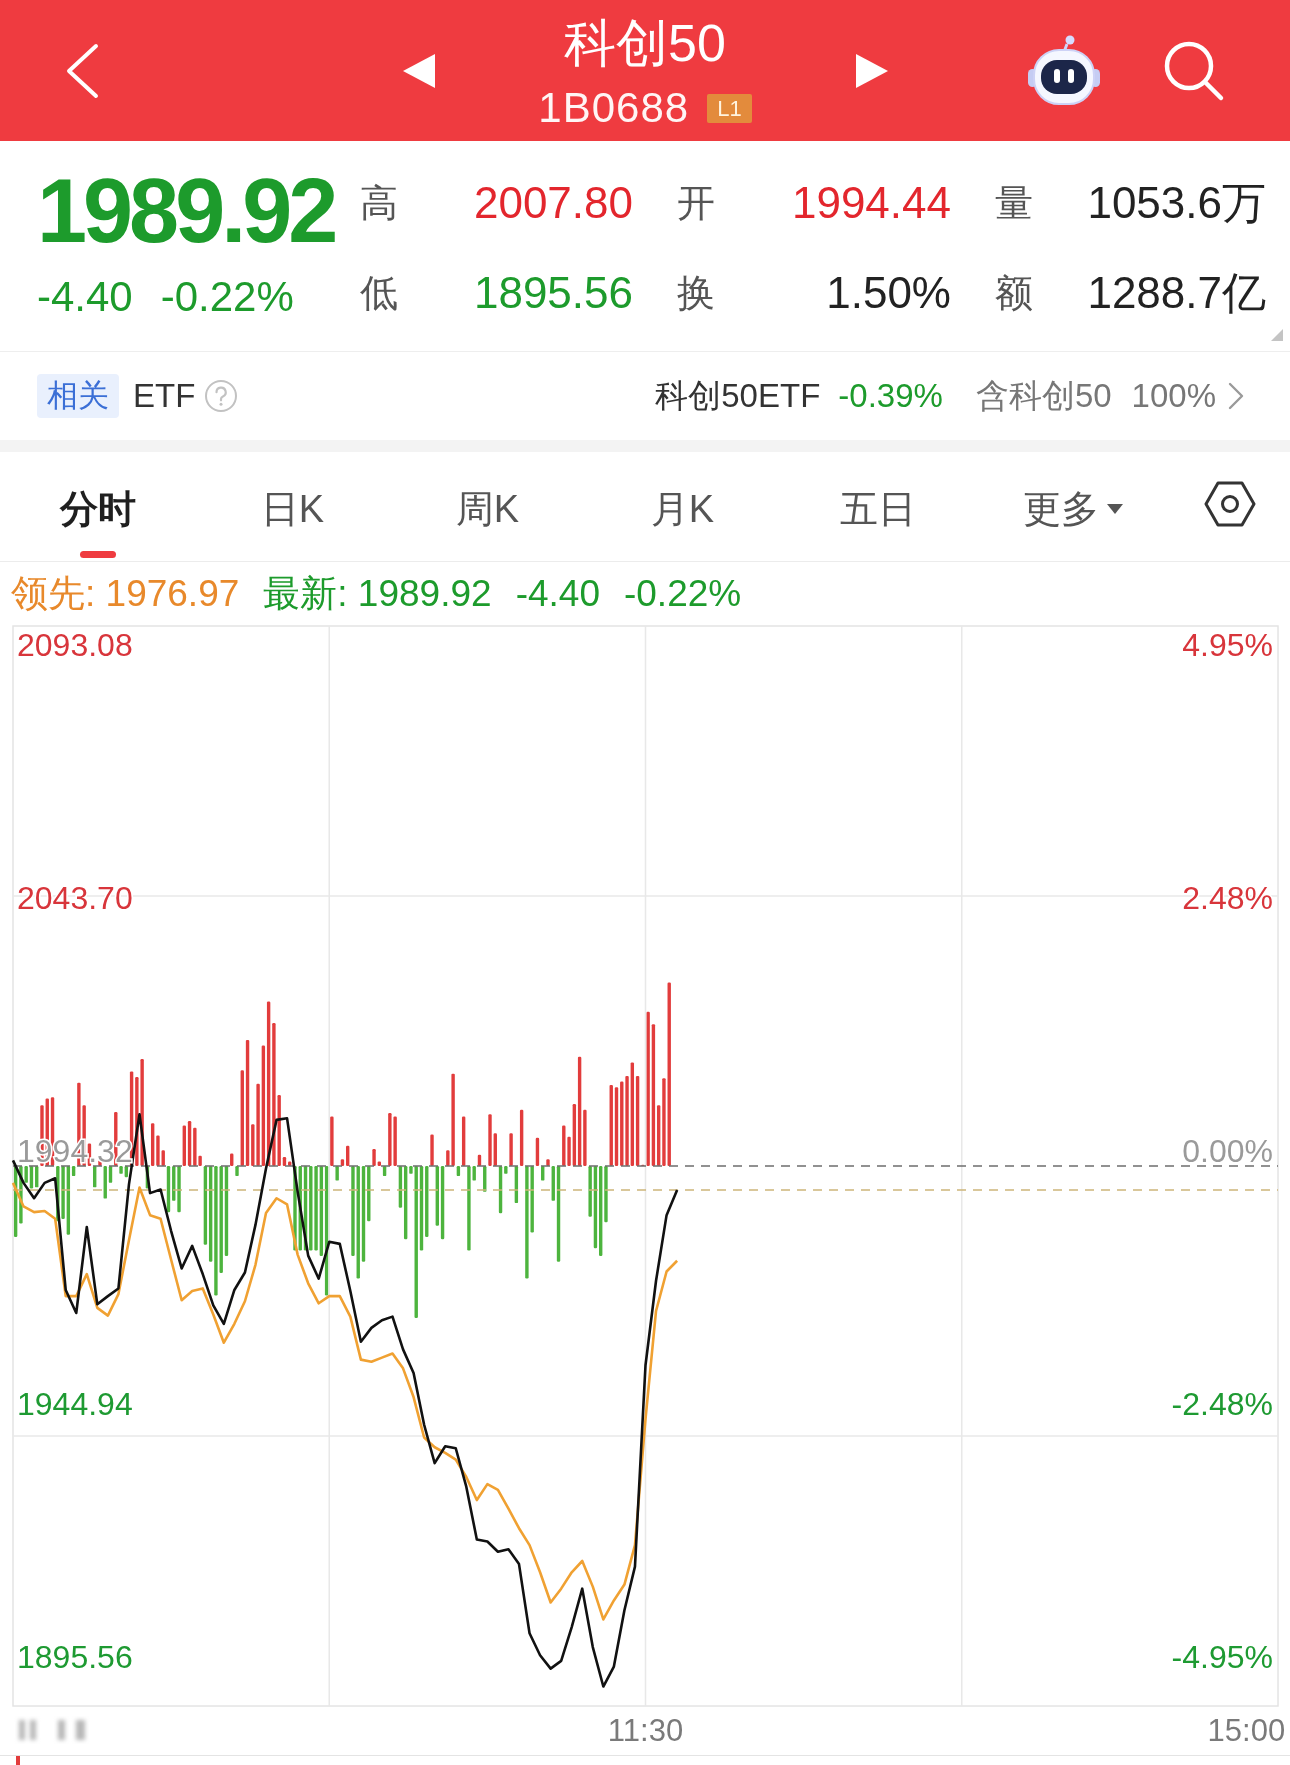 The width and height of the screenshot is (1290, 1765). Describe the element at coordinates (164, 396) in the screenshot. I see `etf-label: ETF` at that location.